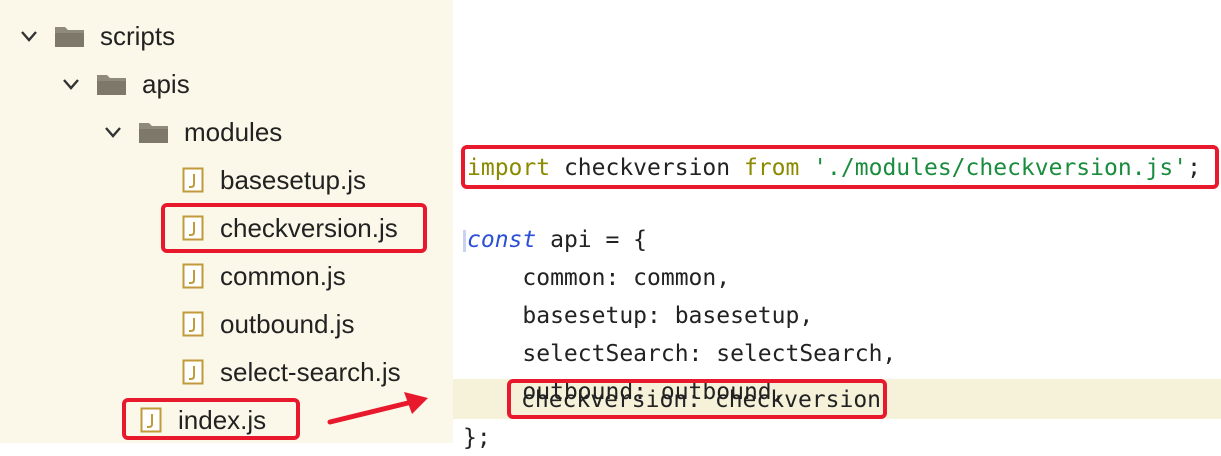  I want to click on const-rest: api = {, so click(592, 240).